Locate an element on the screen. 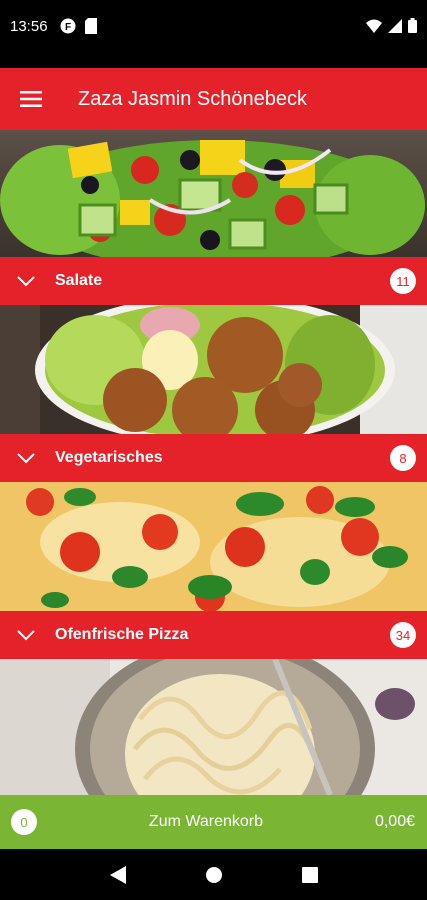 The image size is (427, 900). category-salate: Salate 11 is located at coordinates (213, 281).